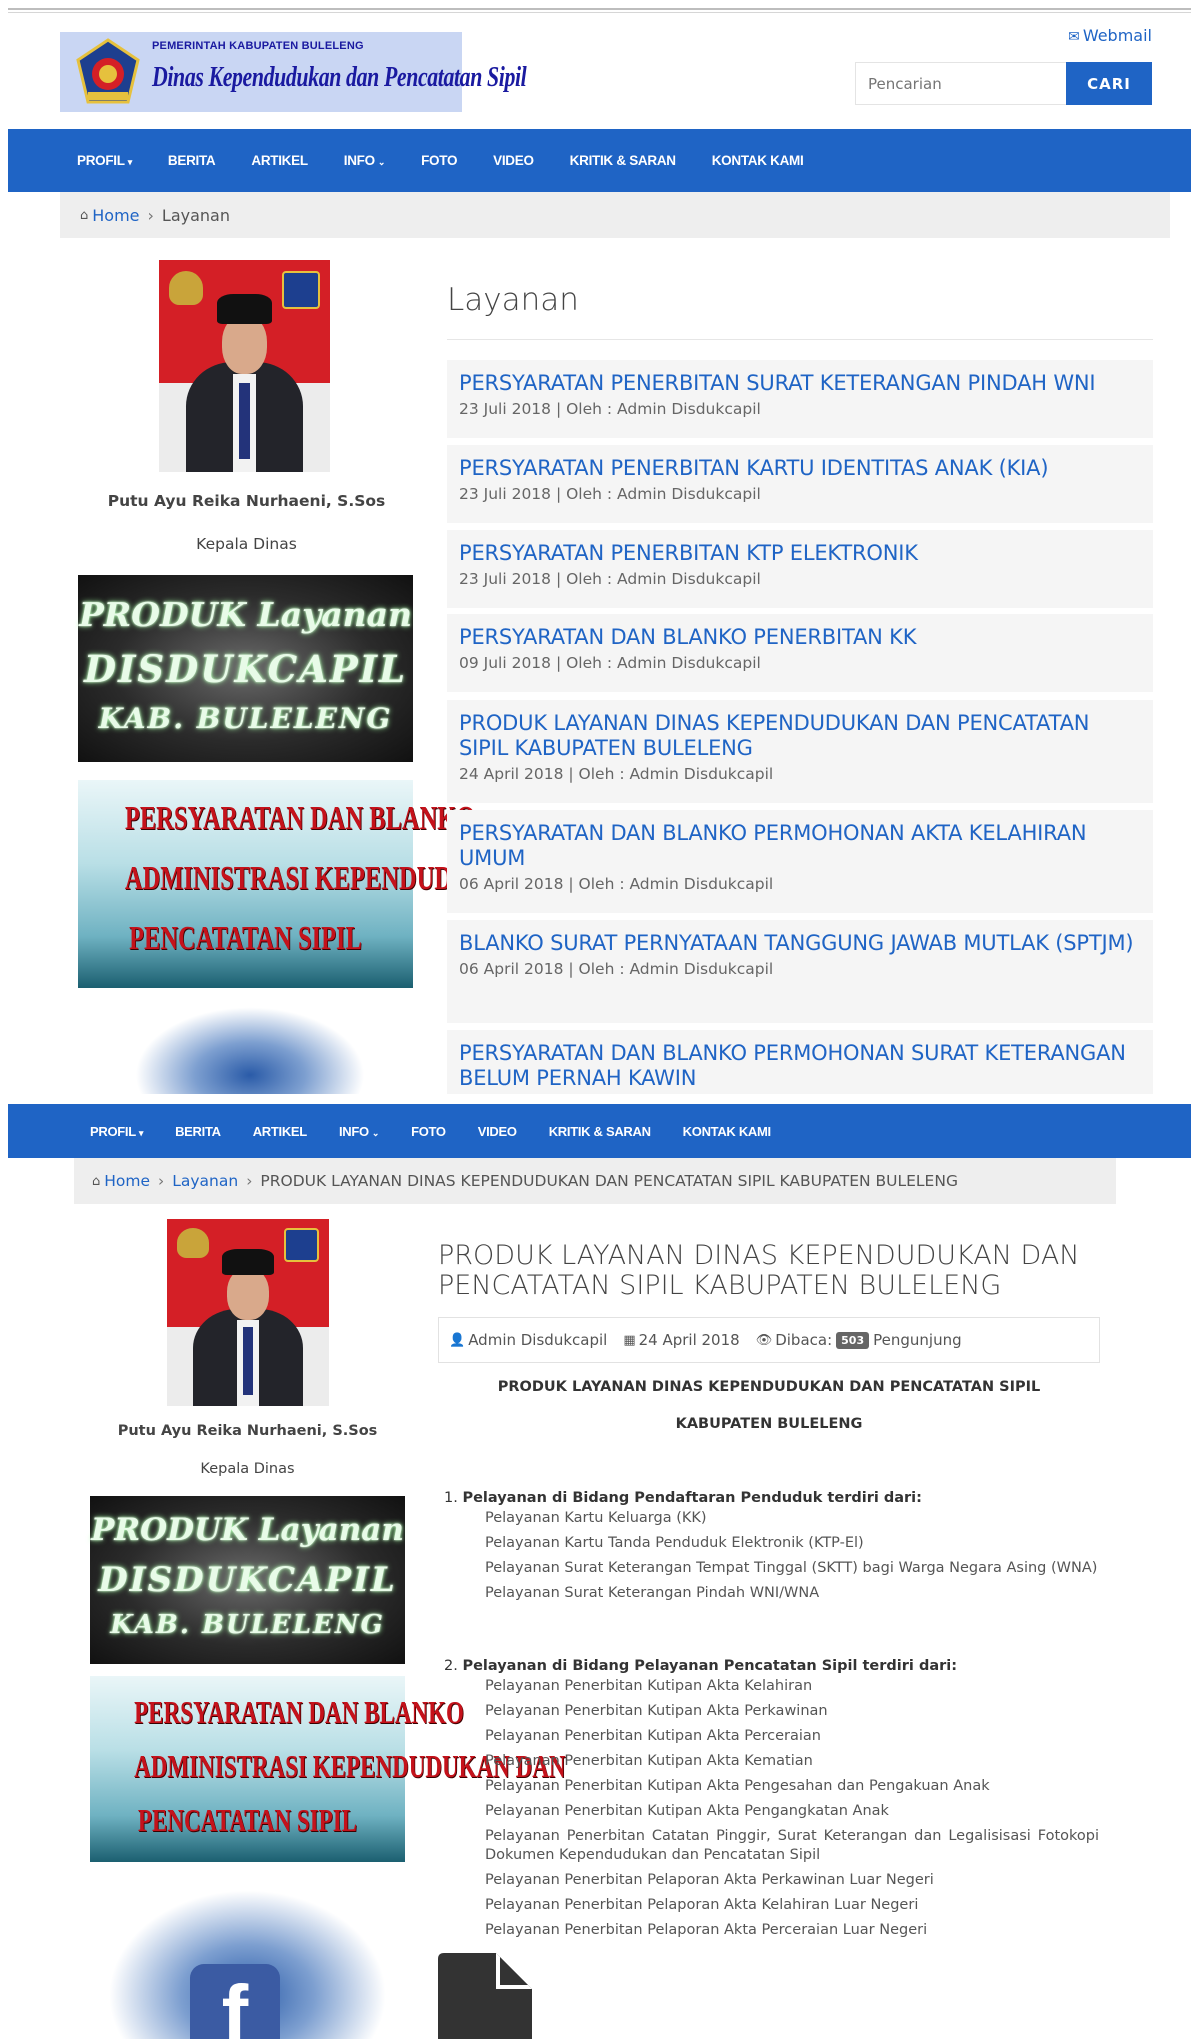 Image resolution: width=1191 pixels, height=2039 pixels. Describe the element at coordinates (538, 1340) in the screenshot. I see `article-author: Admin Disdukcapil` at that location.